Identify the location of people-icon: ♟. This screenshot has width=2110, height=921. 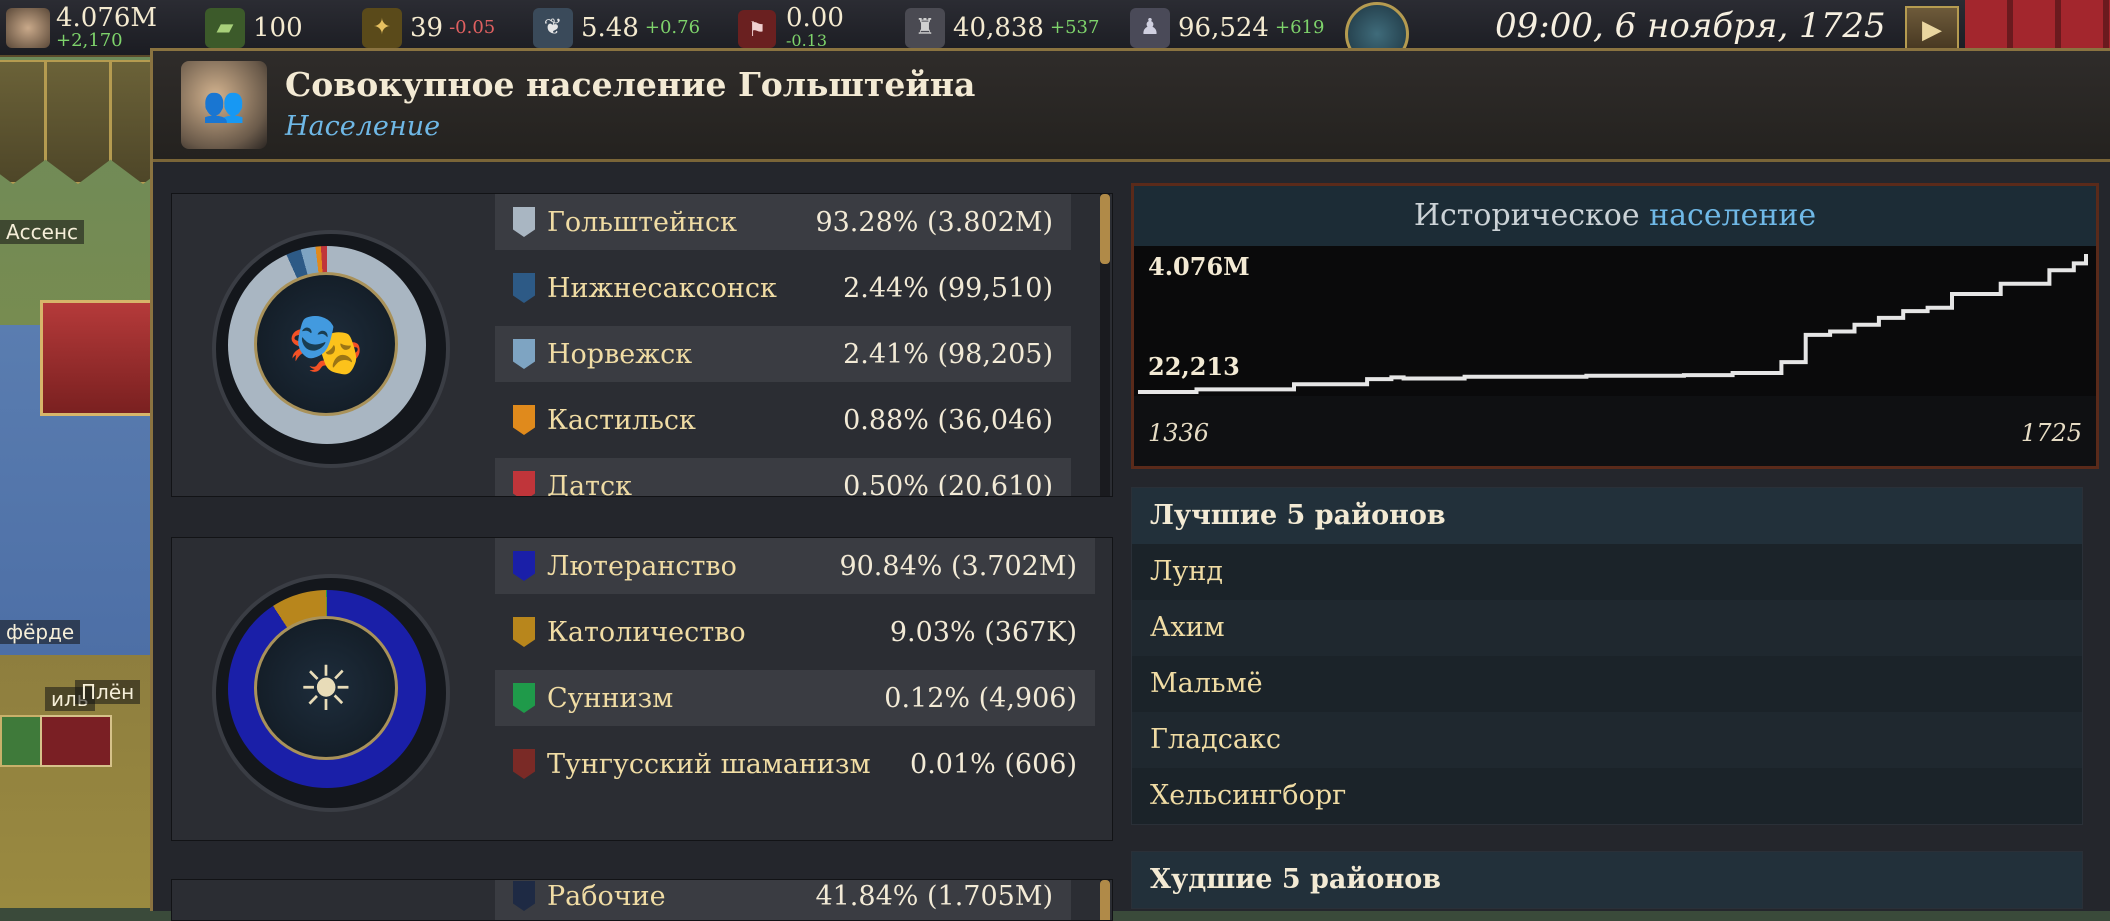
(1150, 28).